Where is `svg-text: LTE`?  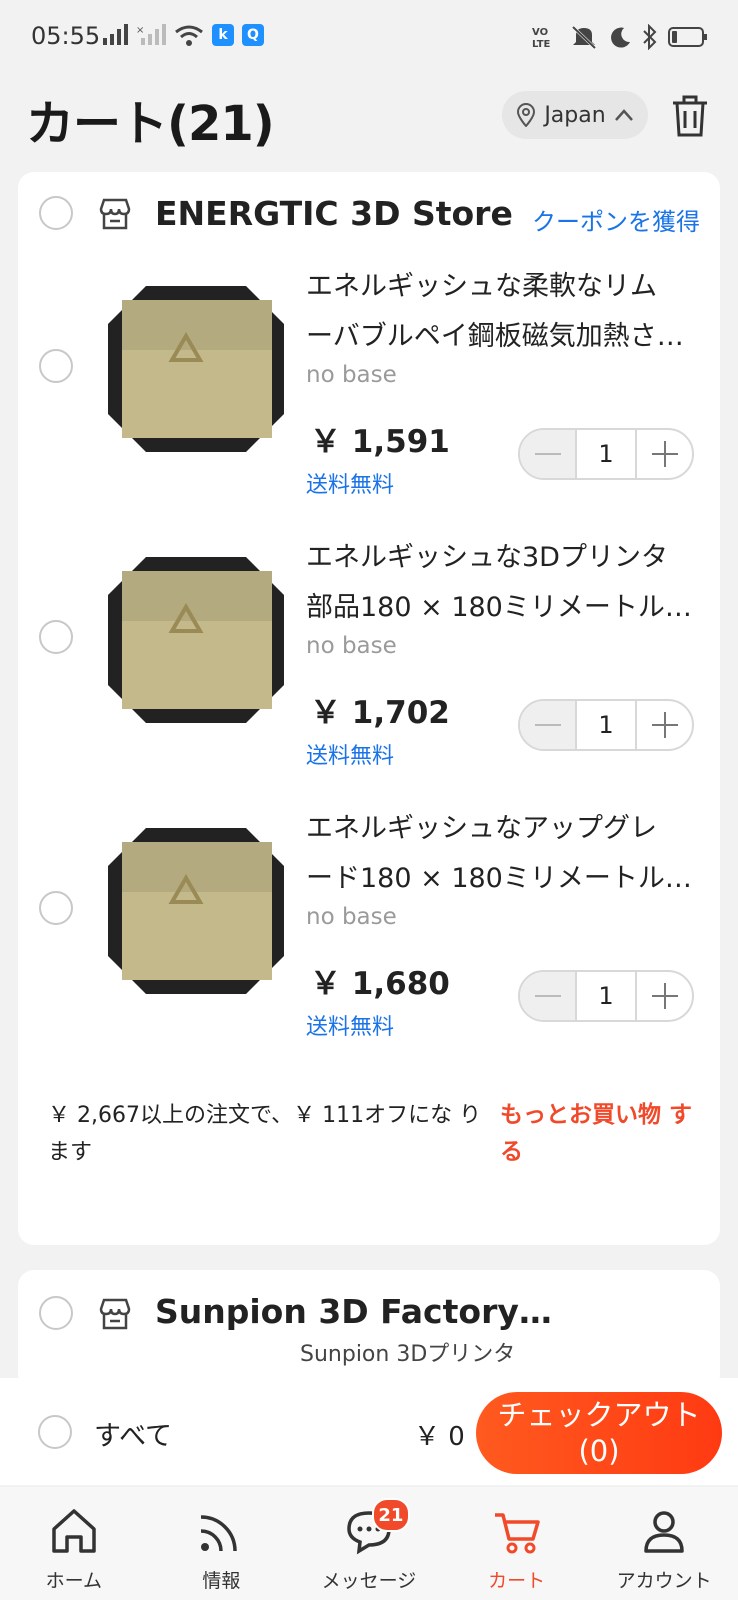 svg-text: LTE is located at coordinates (541, 44).